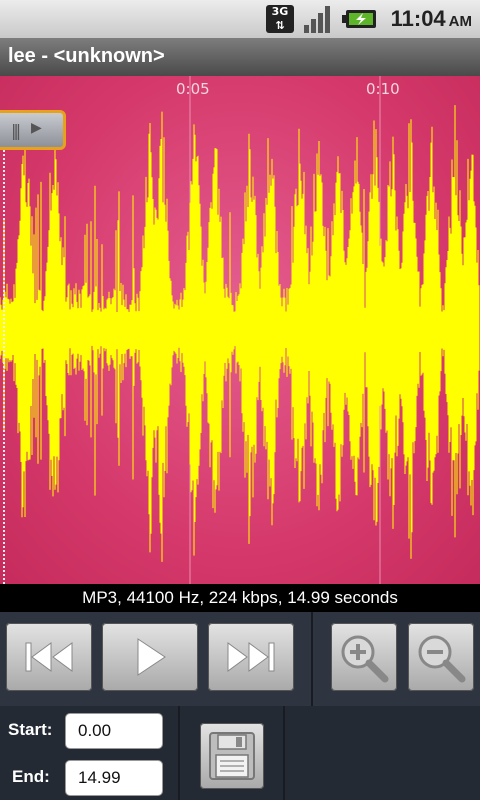  What do you see at coordinates (317, 19) in the screenshot?
I see `signal-strength-icon` at bounding box center [317, 19].